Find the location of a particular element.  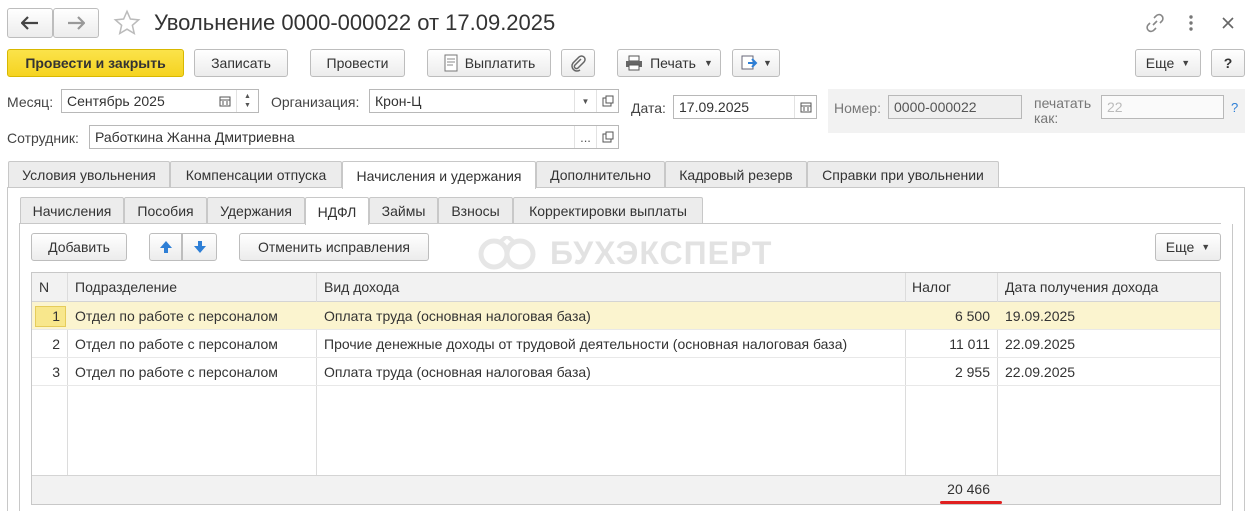

post-button: Провести is located at coordinates (357, 63).